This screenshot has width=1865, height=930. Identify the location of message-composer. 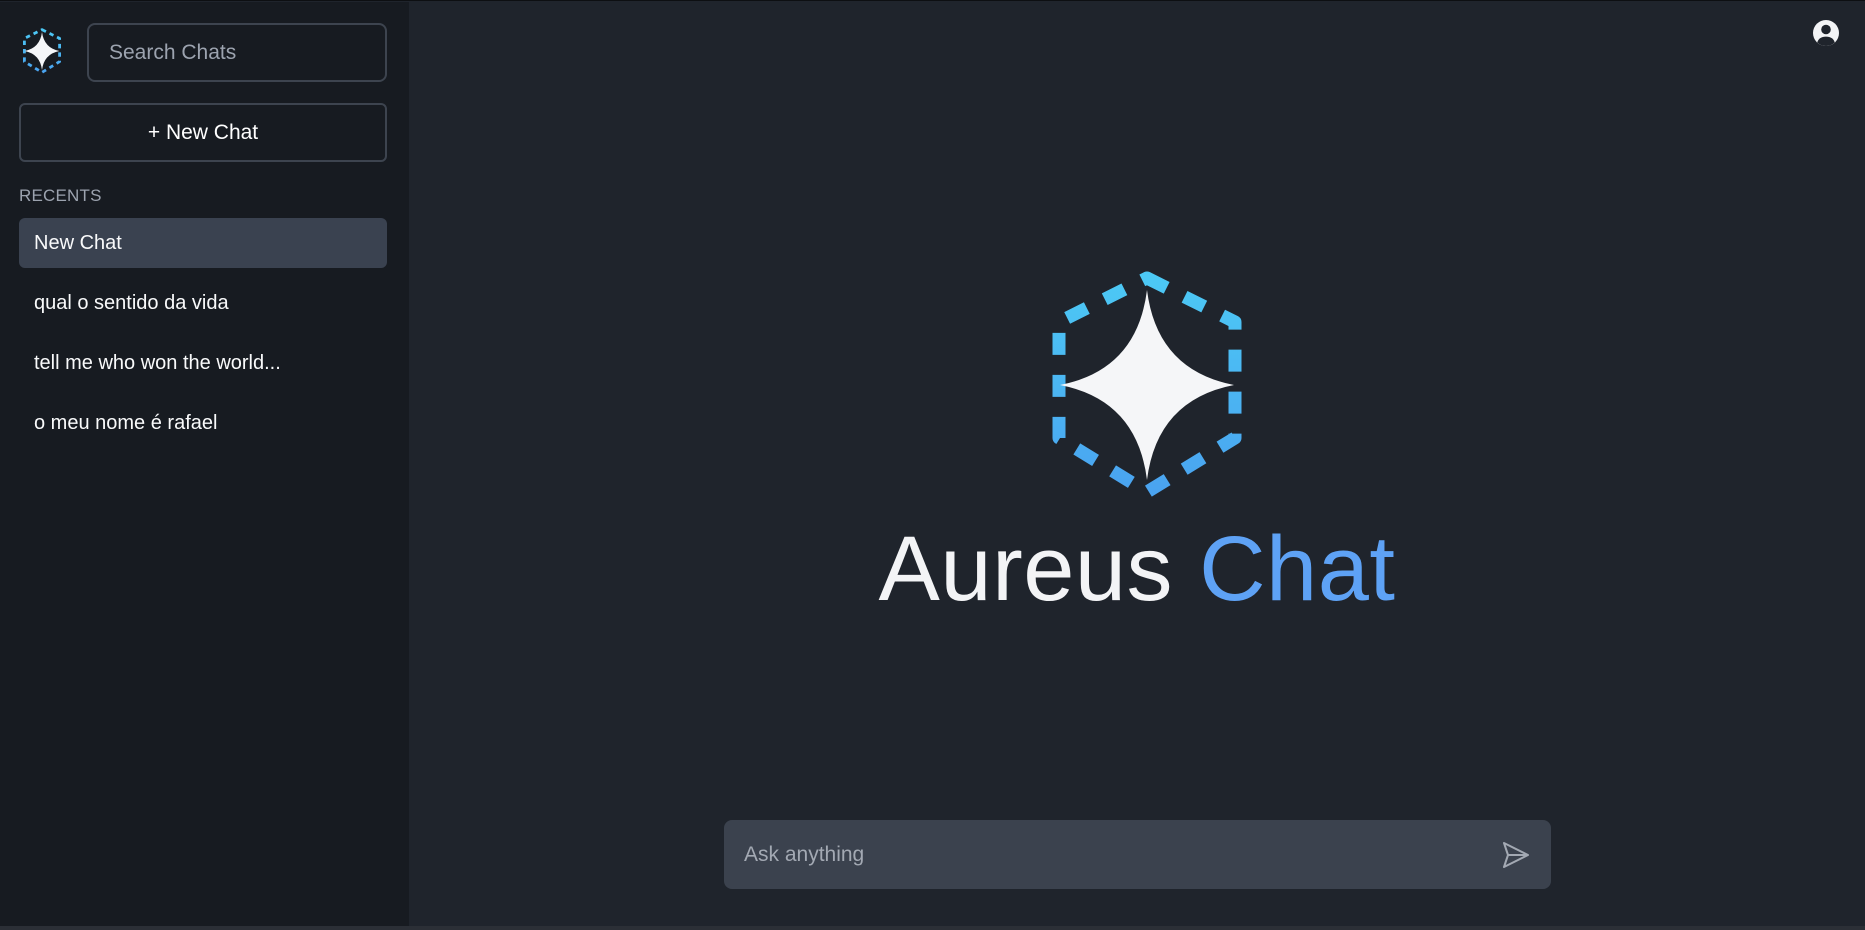
(1137, 854).